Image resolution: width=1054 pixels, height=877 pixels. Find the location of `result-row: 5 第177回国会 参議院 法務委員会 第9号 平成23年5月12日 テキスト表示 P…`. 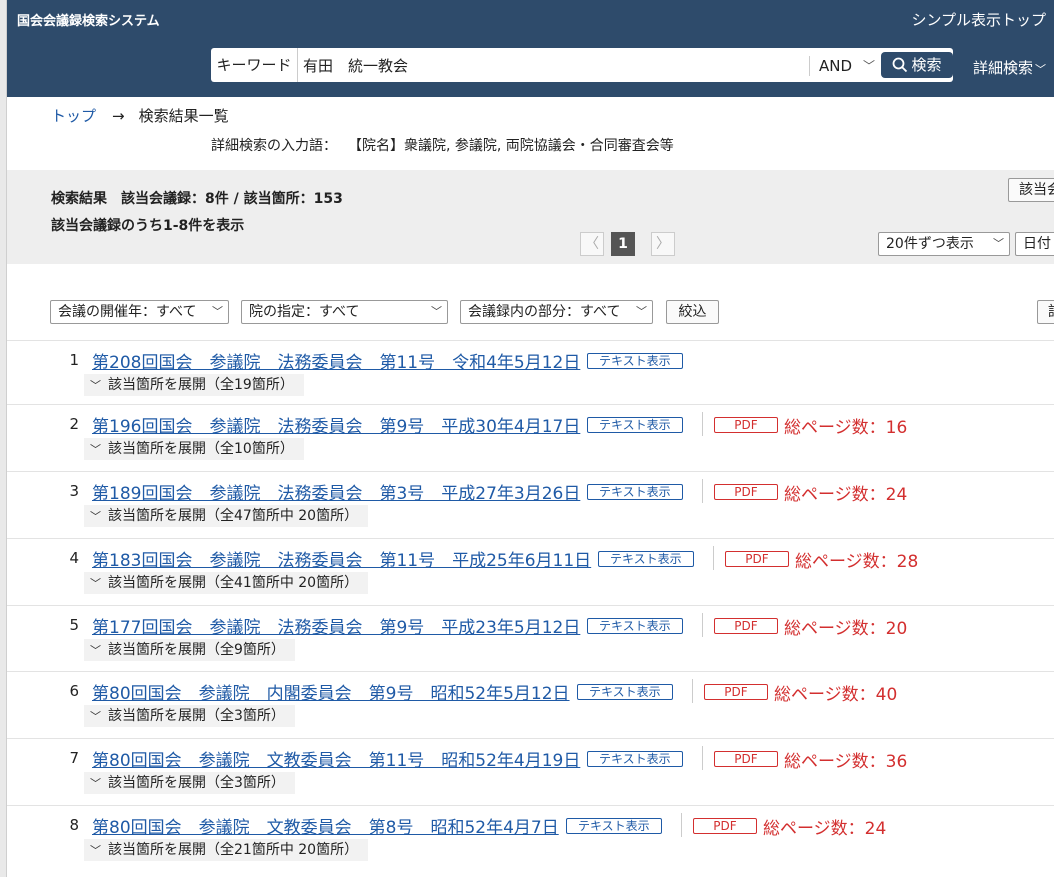

result-row: 5 第177回国会 参議院 法務委員会 第9号 平成23年5月12日 テキスト表示 P… is located at coordinates (530, 638).